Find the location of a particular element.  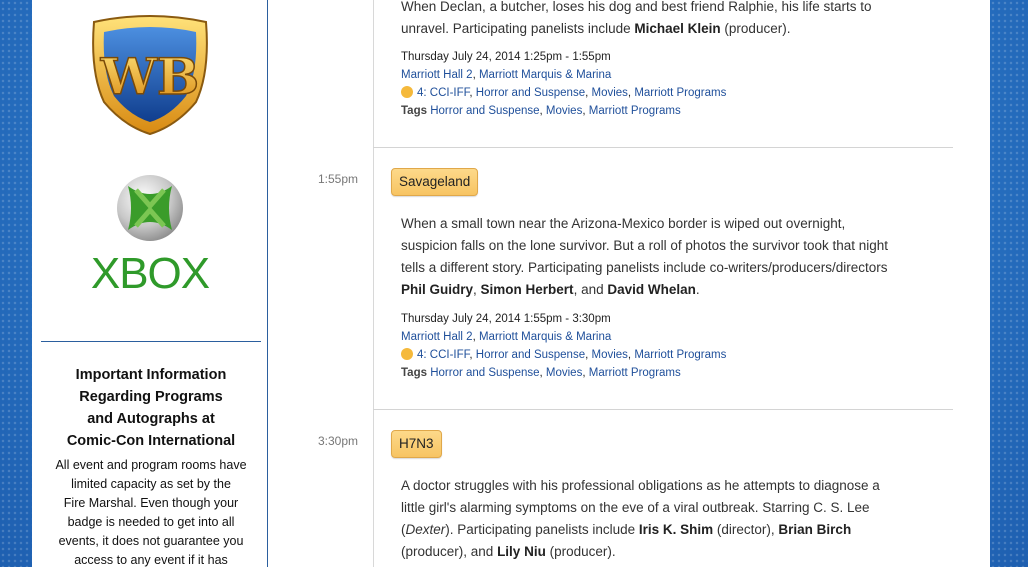

show-title: Dexter is located at coordinates (425, 529).